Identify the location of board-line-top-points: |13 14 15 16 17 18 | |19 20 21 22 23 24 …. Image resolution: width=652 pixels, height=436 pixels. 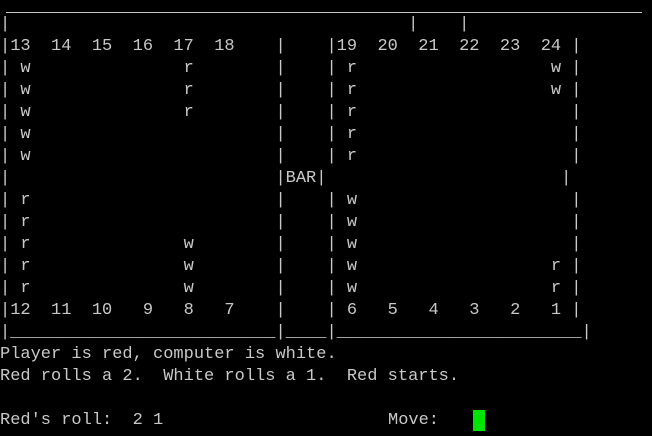
(291, 46).